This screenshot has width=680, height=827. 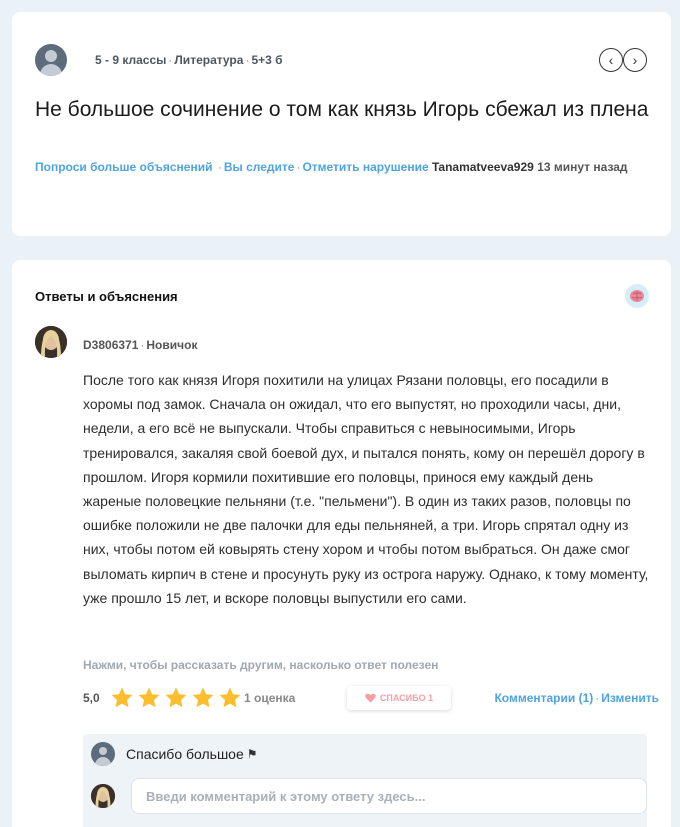 What do you see at coordinates (123, 167) in the screenshot?
I see `ask-more-link: Попроси больше объяснений` at bounding box center [123, 167].